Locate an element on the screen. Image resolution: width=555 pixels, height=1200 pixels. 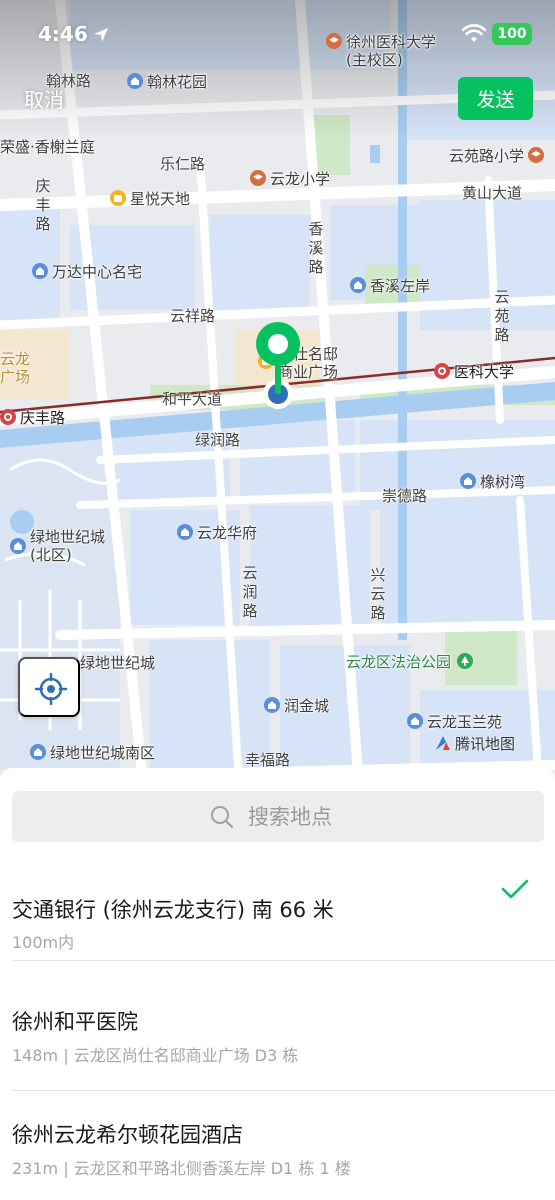
poi-label: 云龙小学 is located at coordinates (290, 179).